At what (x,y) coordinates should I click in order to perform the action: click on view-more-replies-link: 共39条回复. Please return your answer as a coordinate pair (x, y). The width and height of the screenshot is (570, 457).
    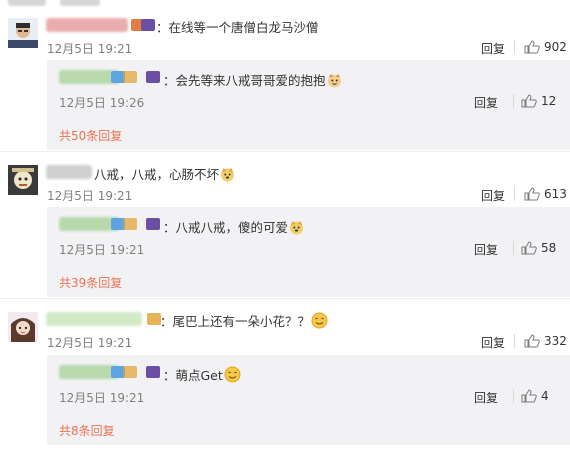
    Looking at the image, I should click on (90, 282).